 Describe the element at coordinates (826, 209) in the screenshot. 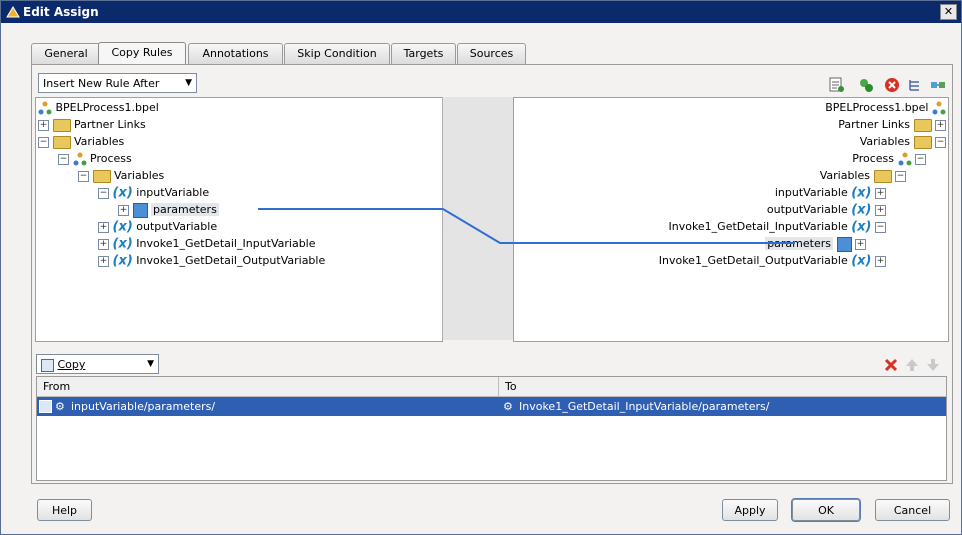

I see `target-tree-node: outputVariable (x) +` at that location.